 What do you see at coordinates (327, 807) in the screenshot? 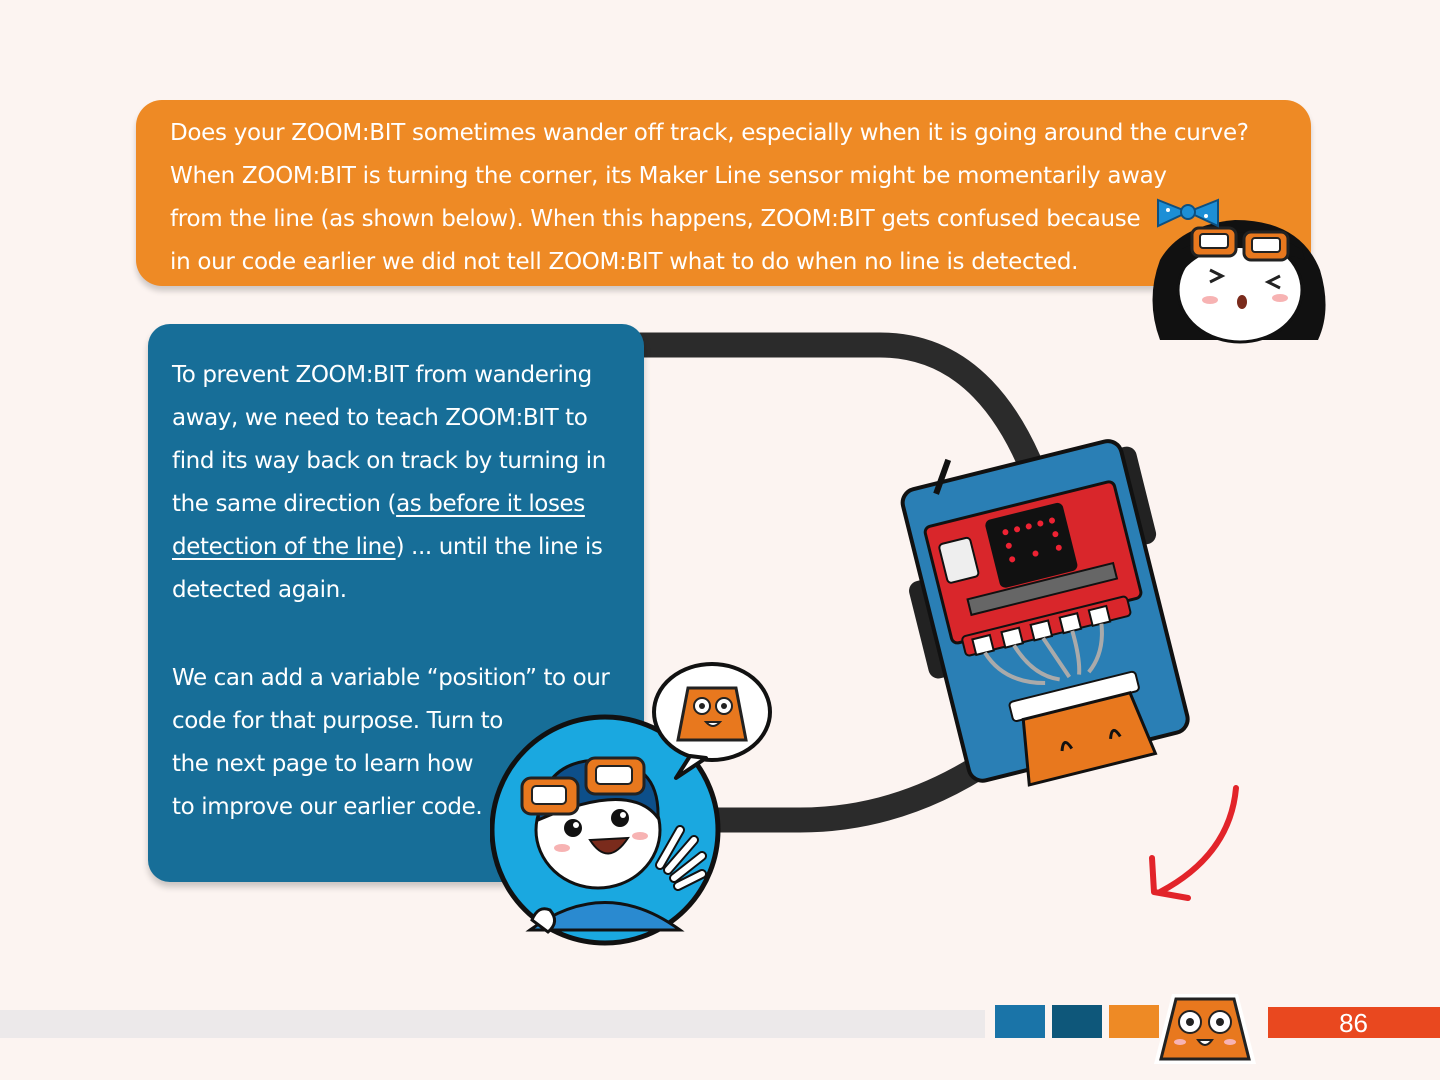
I see `p2-line-4: to improve our earlier code.` at bounding box center [327, 807].